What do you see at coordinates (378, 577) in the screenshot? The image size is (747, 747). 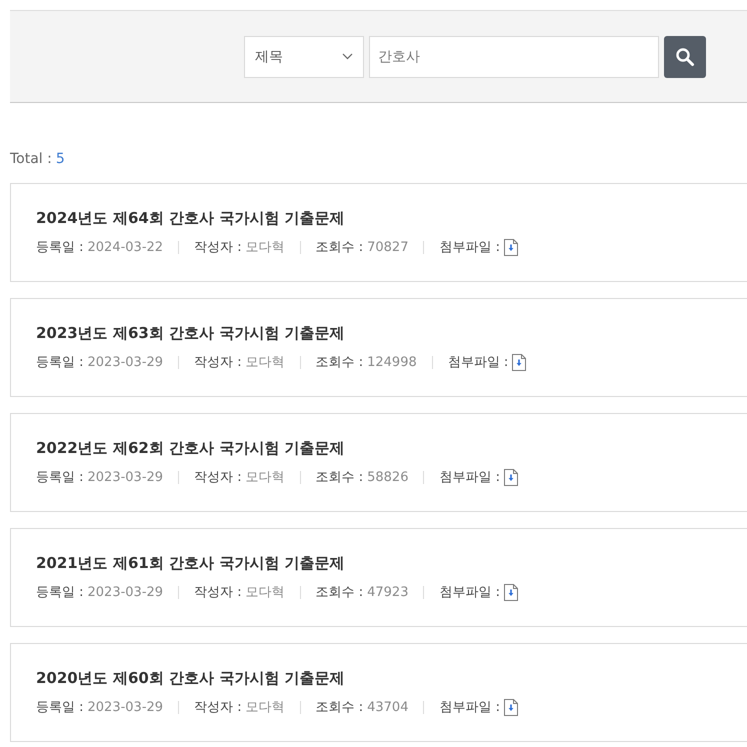 I see `post-card: 2021년도 제61회 간호사 국가시험 기출문제 등록일 : 2023-03-29 작성자 : 모다혁 조회수 : 47923 첨부파일 :` at bounding box center [378, 577].